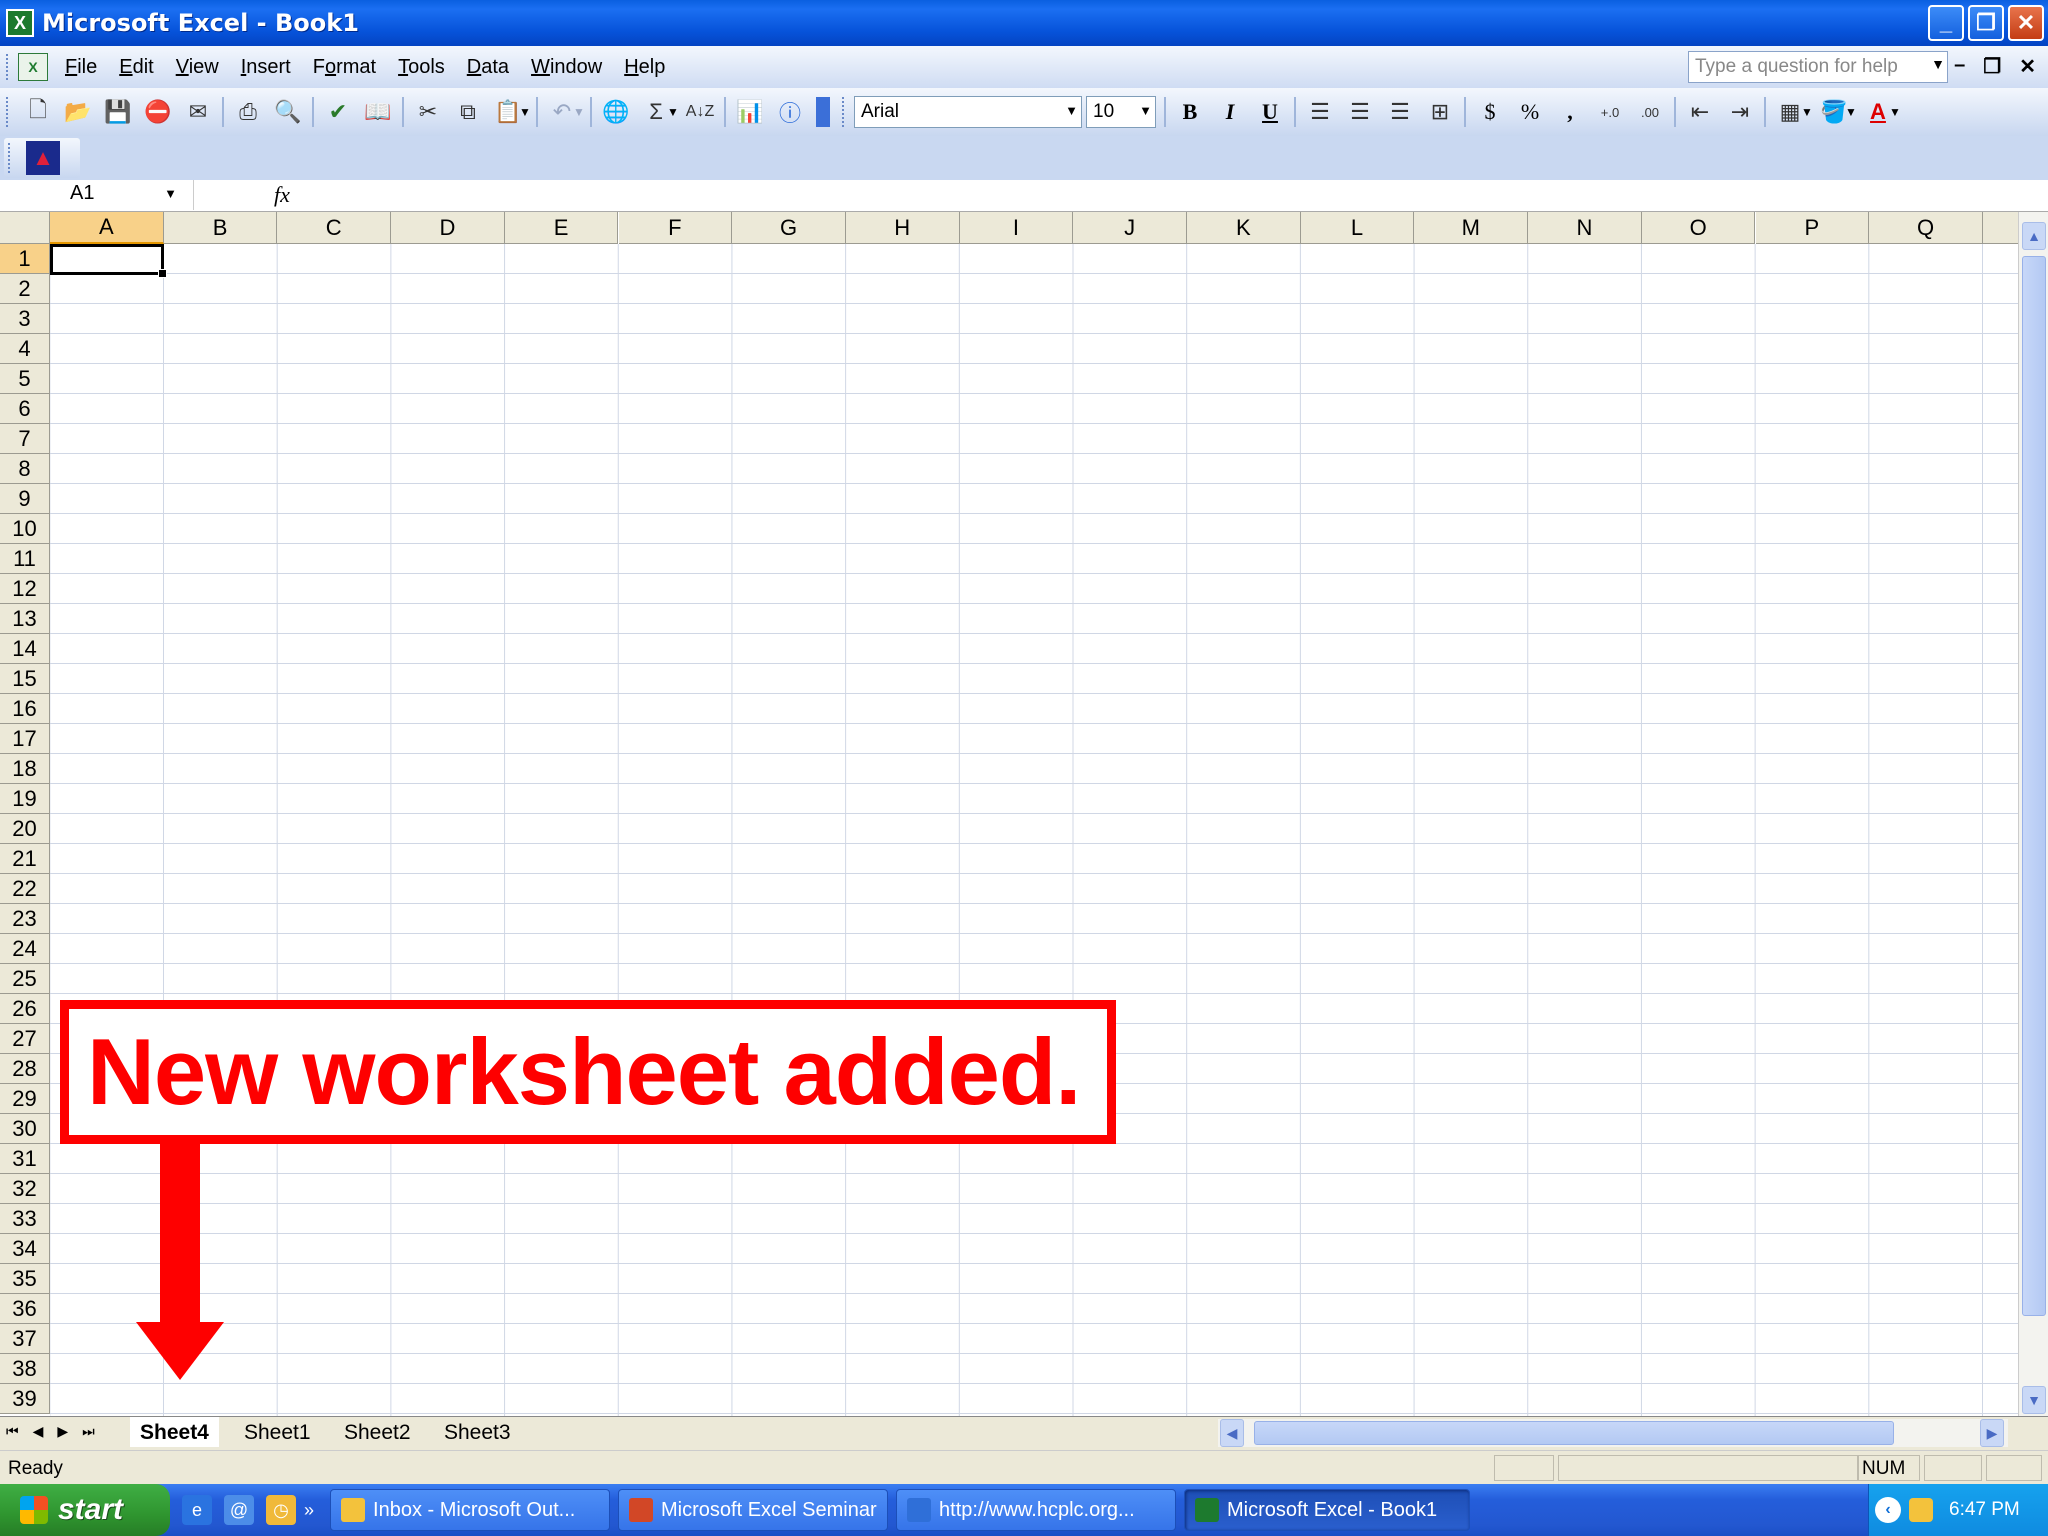 This screenshot has height=1536, width=2048. Describe the element at coordinates (25, 559) in the screenshot. I see `row-header-11: 11` at that location.